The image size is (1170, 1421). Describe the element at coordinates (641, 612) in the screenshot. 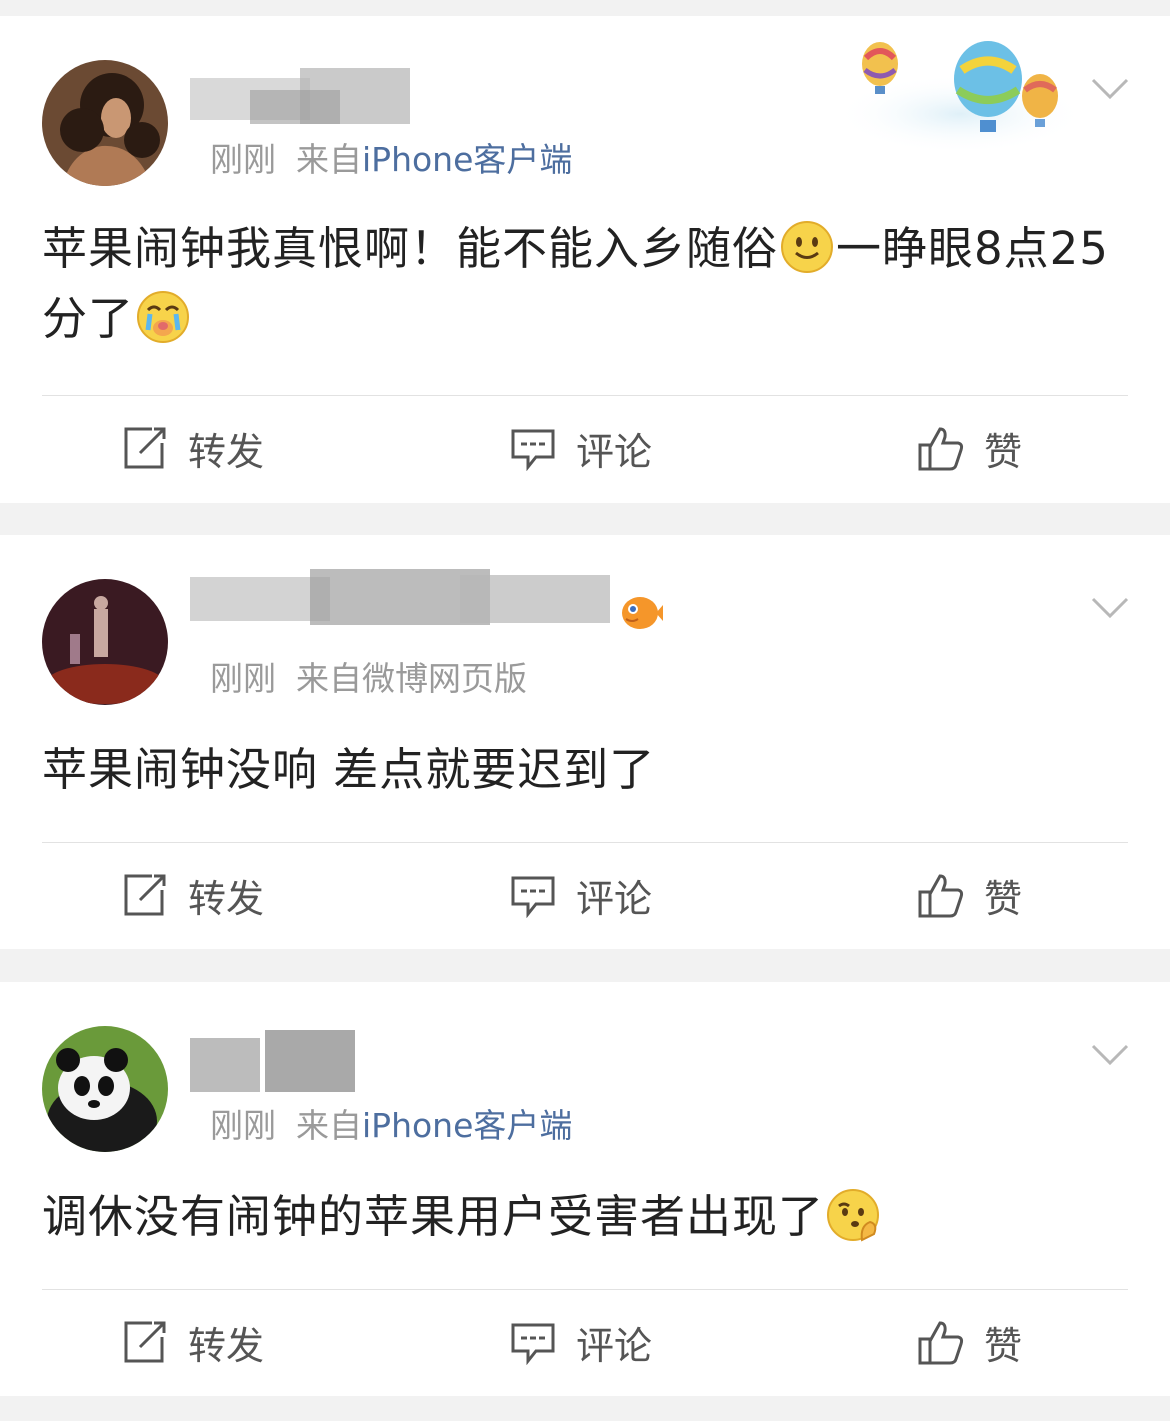

I see `pufferfish-badge-icon` at that location.